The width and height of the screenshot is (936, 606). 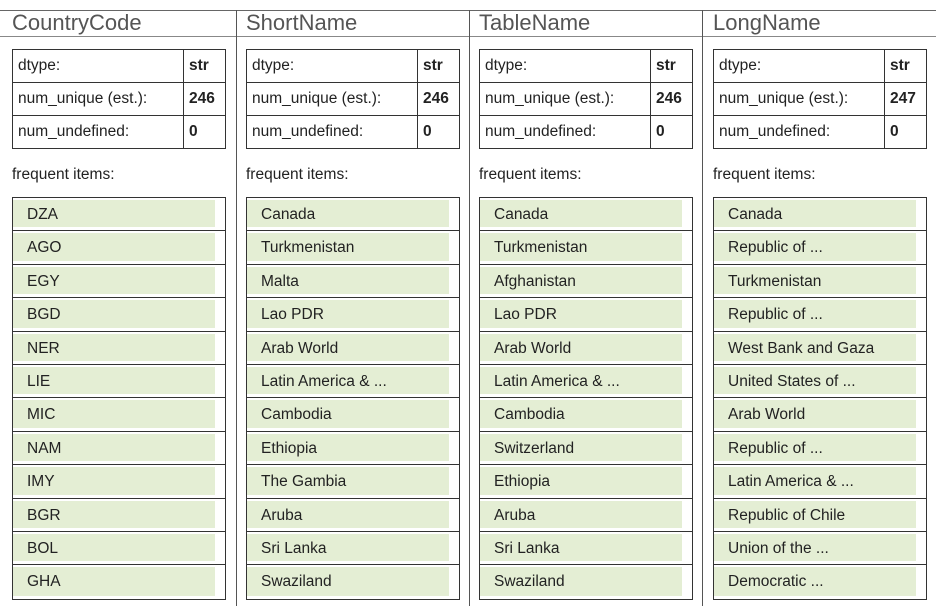 I want to click on list-item: BOL, so click(x=119, y=549).